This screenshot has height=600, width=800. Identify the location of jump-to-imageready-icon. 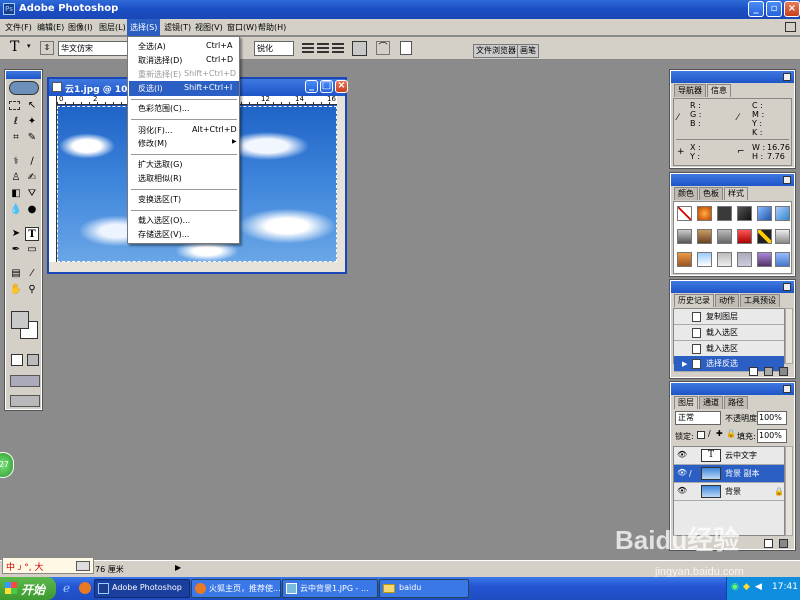
(25, 401).